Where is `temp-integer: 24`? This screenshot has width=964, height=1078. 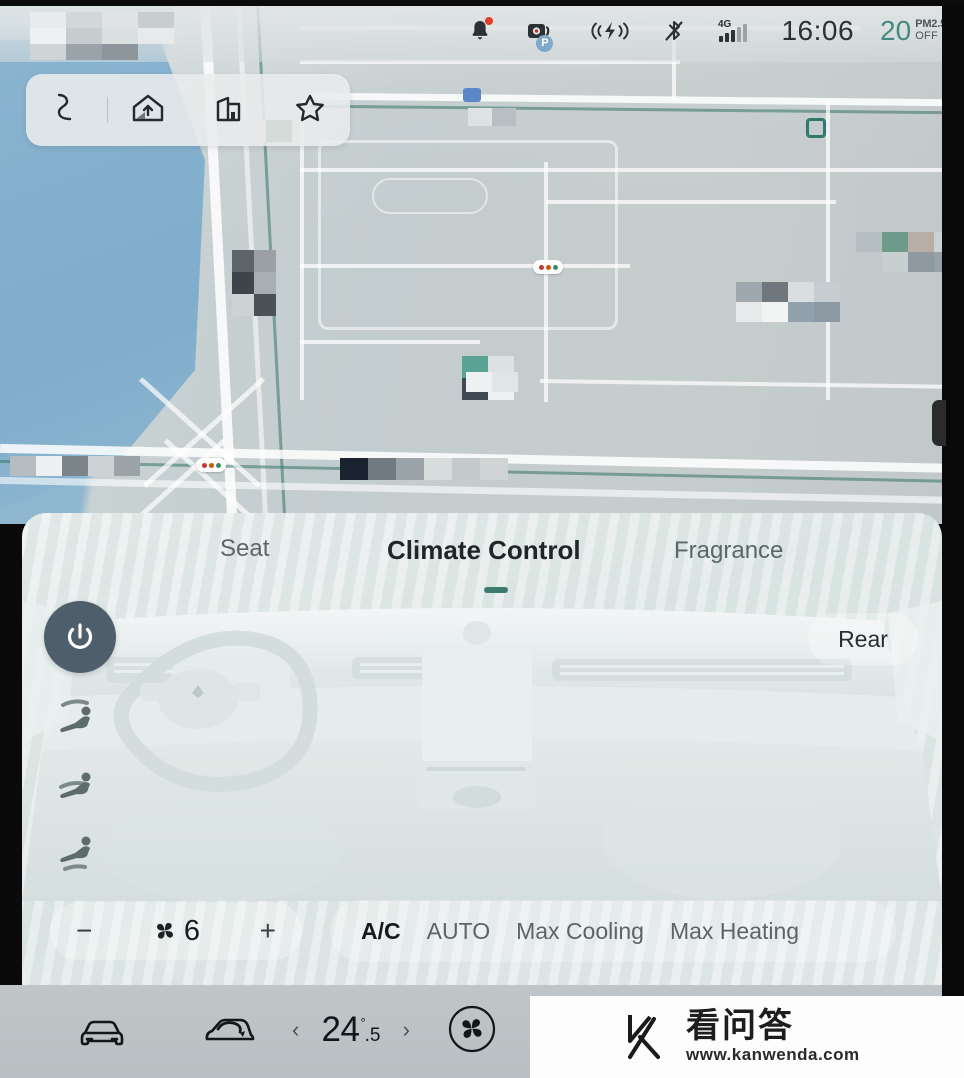 temp-integer: 24 is located at coordinates (340, 1029).